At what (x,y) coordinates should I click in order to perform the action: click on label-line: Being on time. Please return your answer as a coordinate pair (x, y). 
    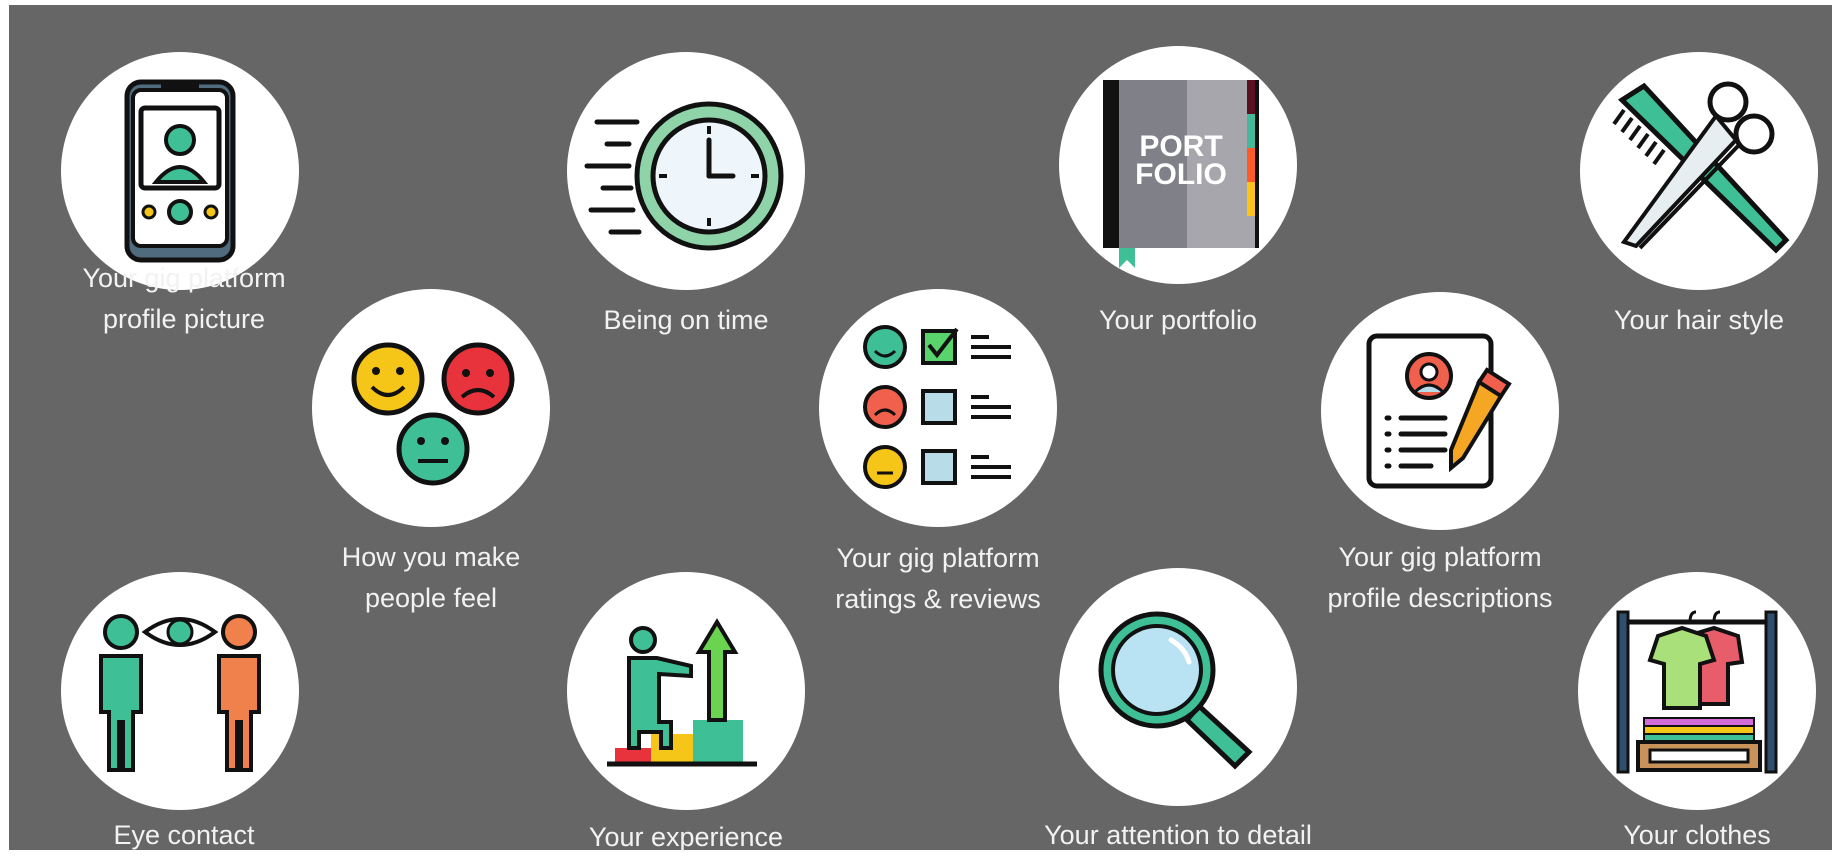
    Looking at the image, I should click on (686, 320).